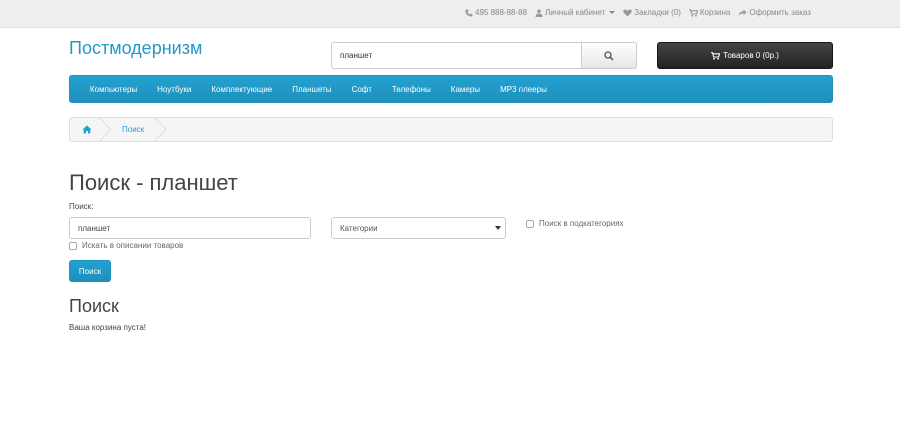 The image size is (900, 439). What do you see at coordinates (627, 13) in the screenshot?
I see `heart-icon` at bounding box center [627, 13].